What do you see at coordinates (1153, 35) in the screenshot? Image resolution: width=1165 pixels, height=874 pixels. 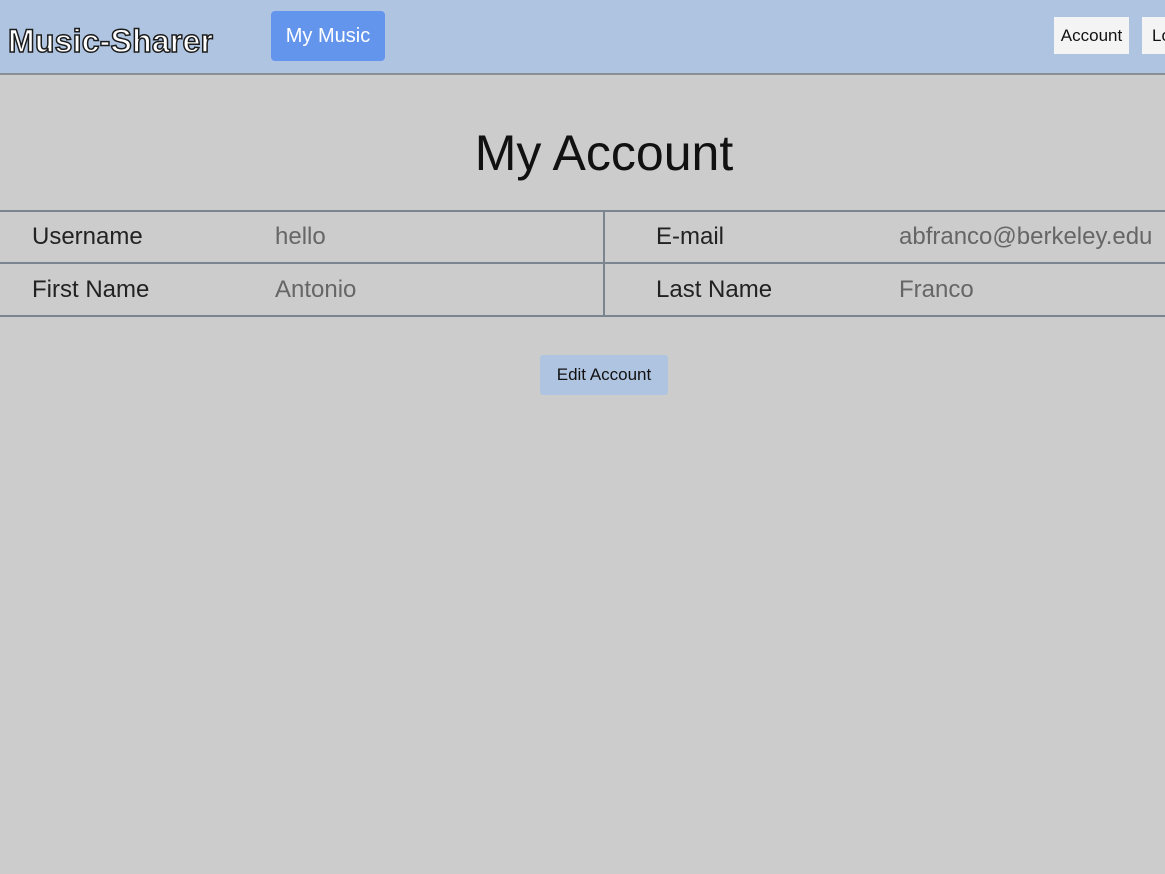 I see `logout-button: Lo` at bounding box center [1153, 35].